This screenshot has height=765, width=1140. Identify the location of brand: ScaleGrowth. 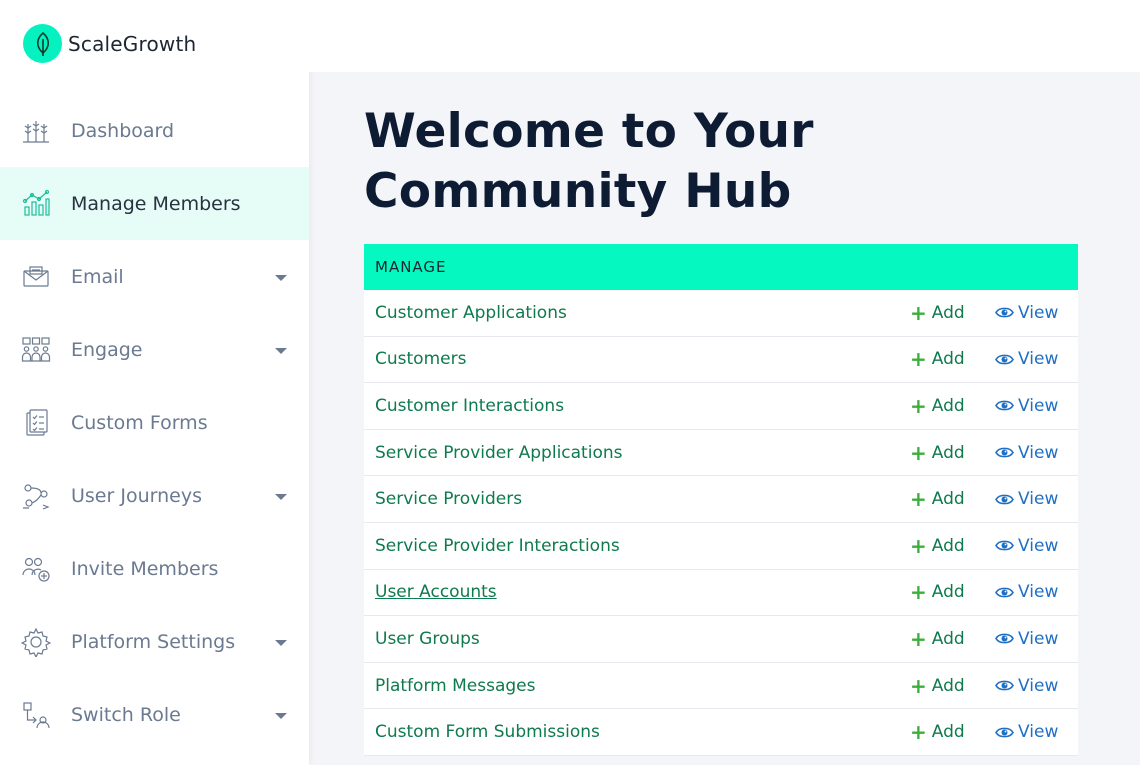
(109, 43).